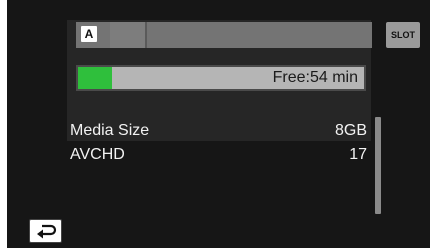  Describe the element at coordinates (110, 130) in the screenshot. I see `media-size-label: Media Size` at that location.